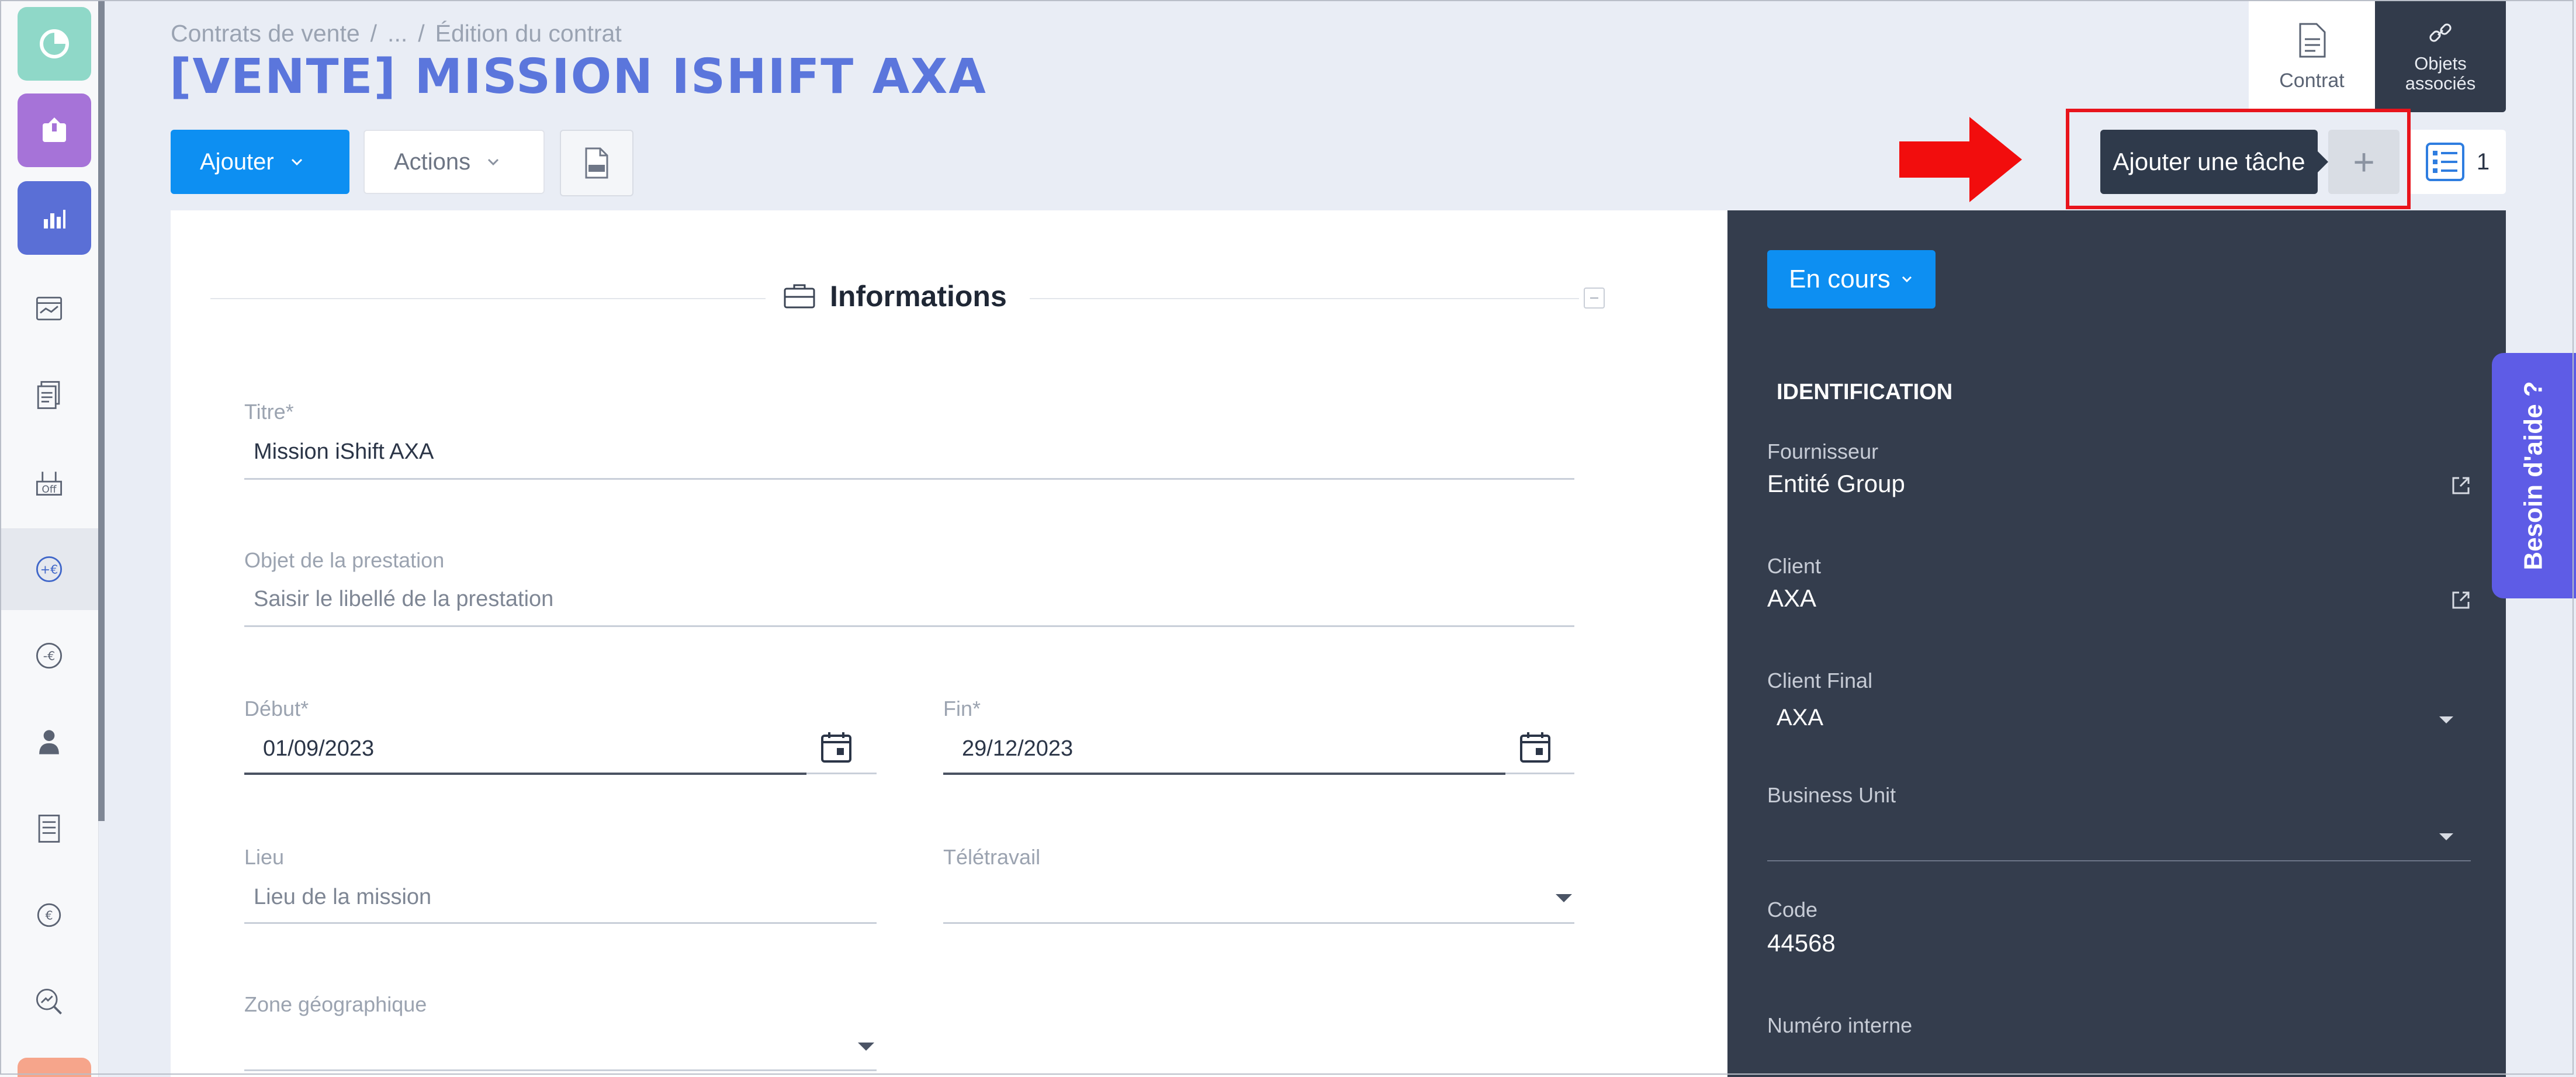 This screenshot has width=2576, height=1077. Describe the element at coordinates (1258, 923) in the screenshot. I see `teletravail-underline` at that location.